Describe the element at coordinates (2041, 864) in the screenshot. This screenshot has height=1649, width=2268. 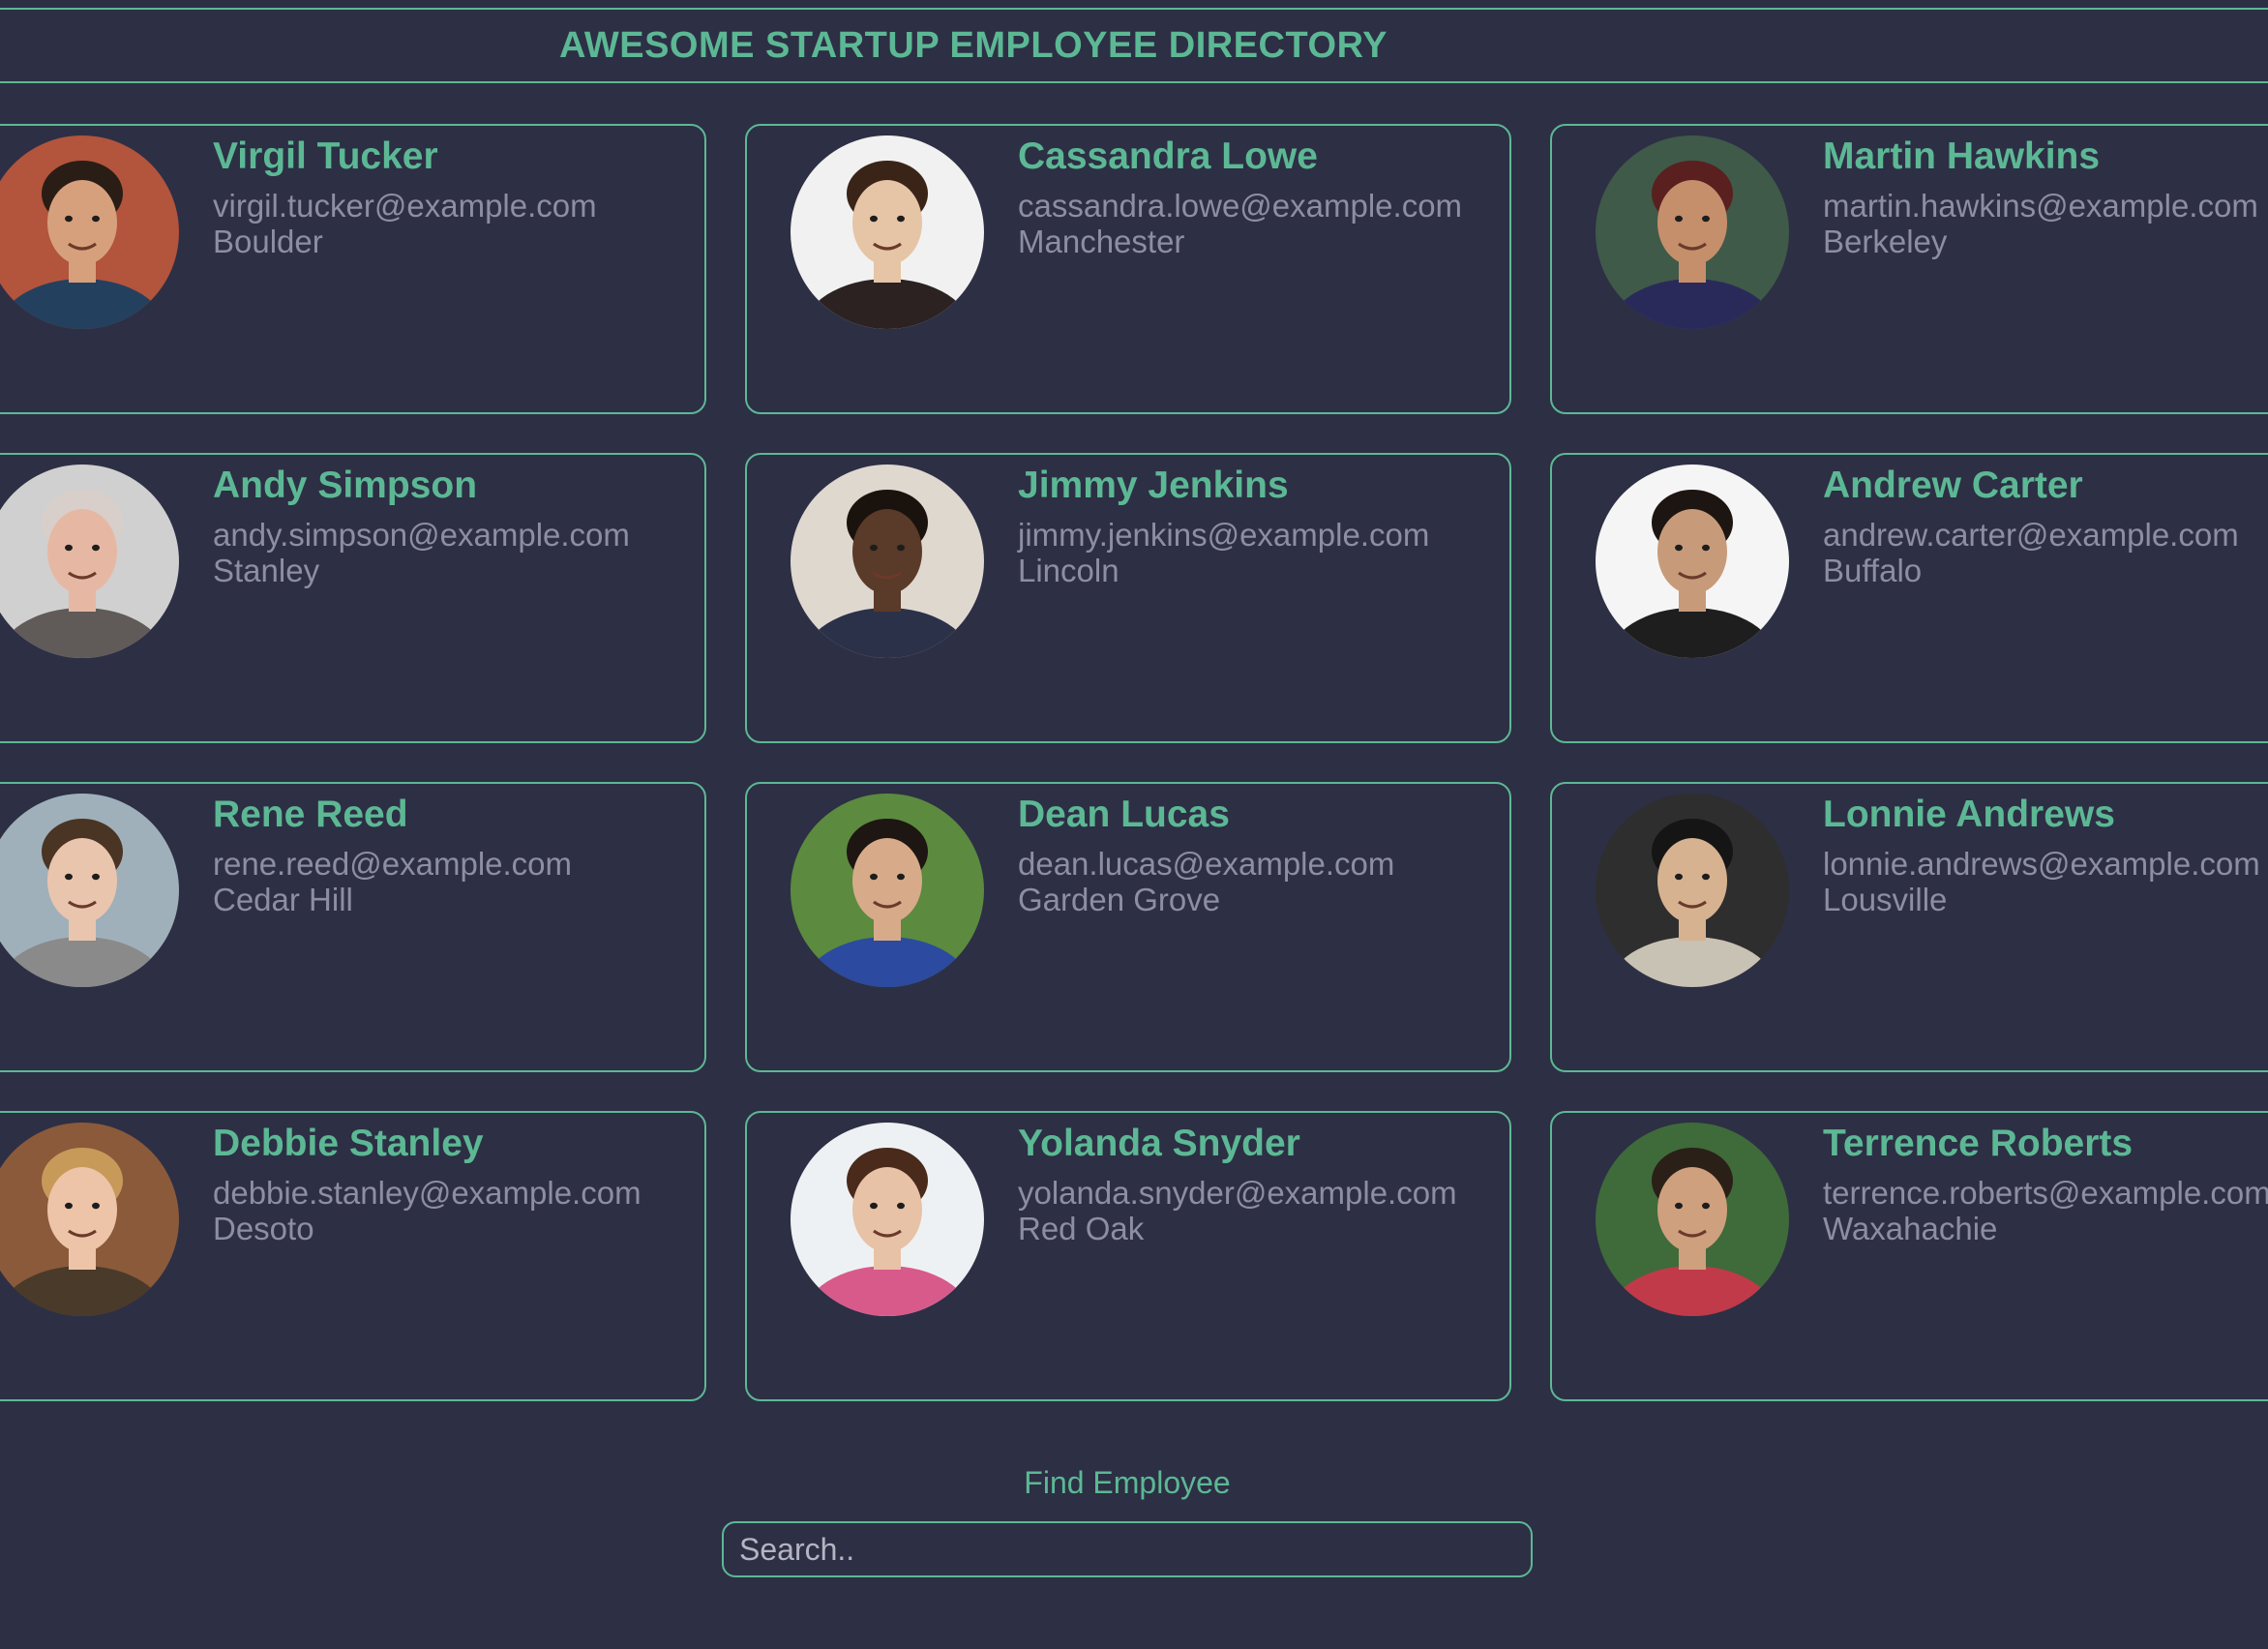
I see `employee-email: lonnie.andrews@example.com` at that location.